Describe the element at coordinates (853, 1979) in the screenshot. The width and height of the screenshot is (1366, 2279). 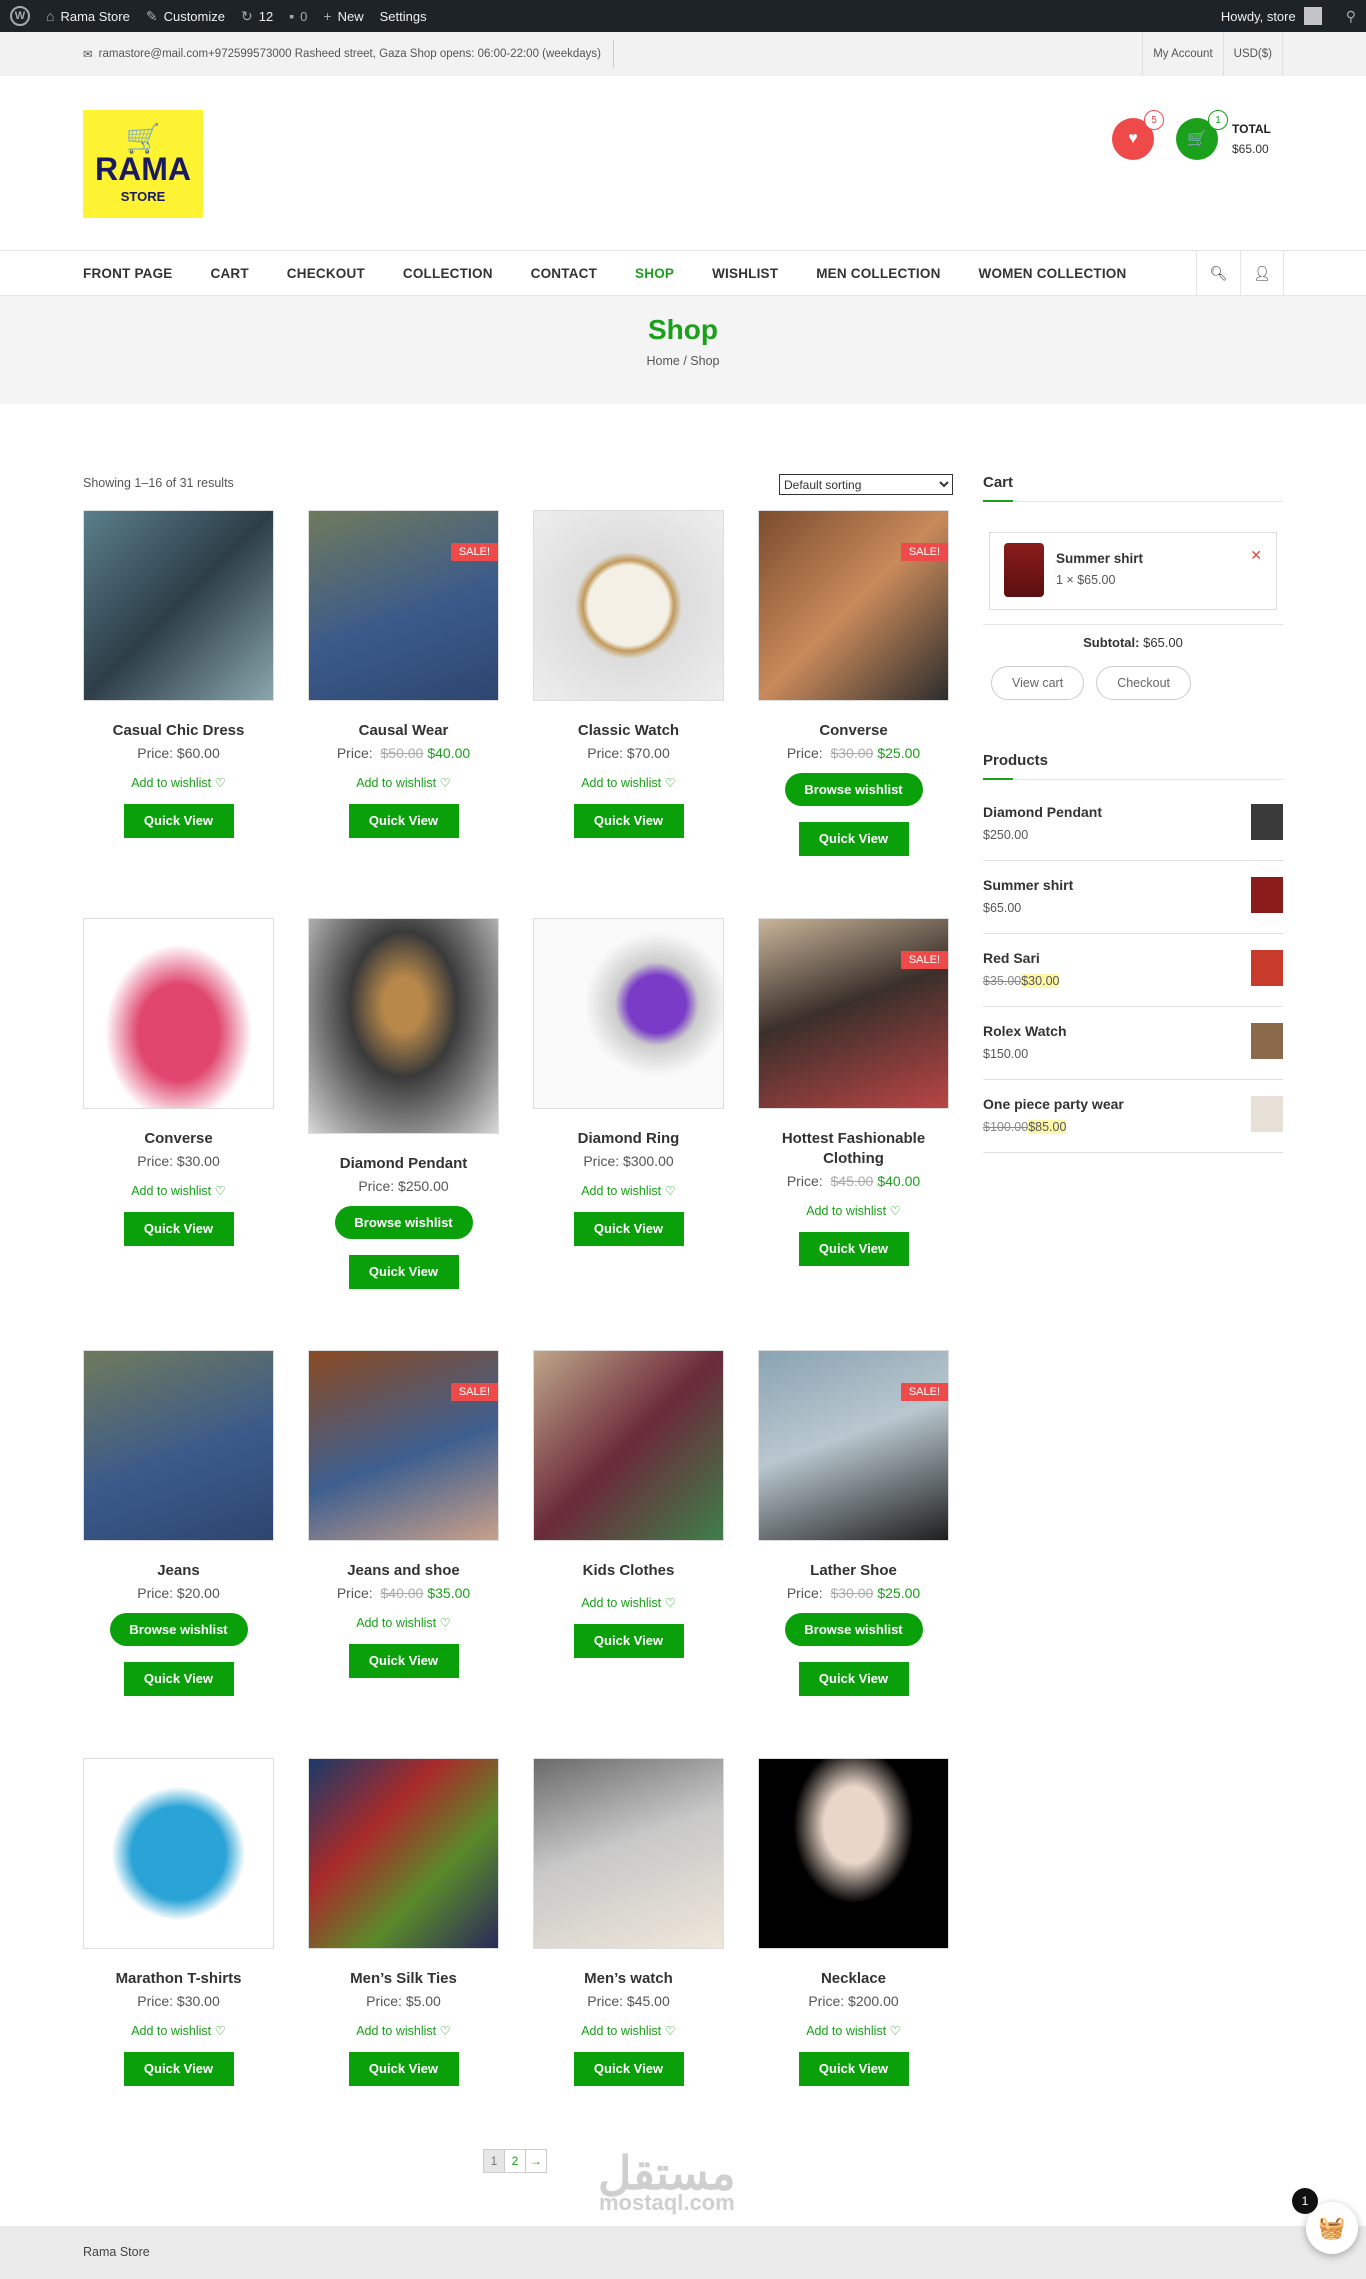
I see `product-title: Necklace` at that location.